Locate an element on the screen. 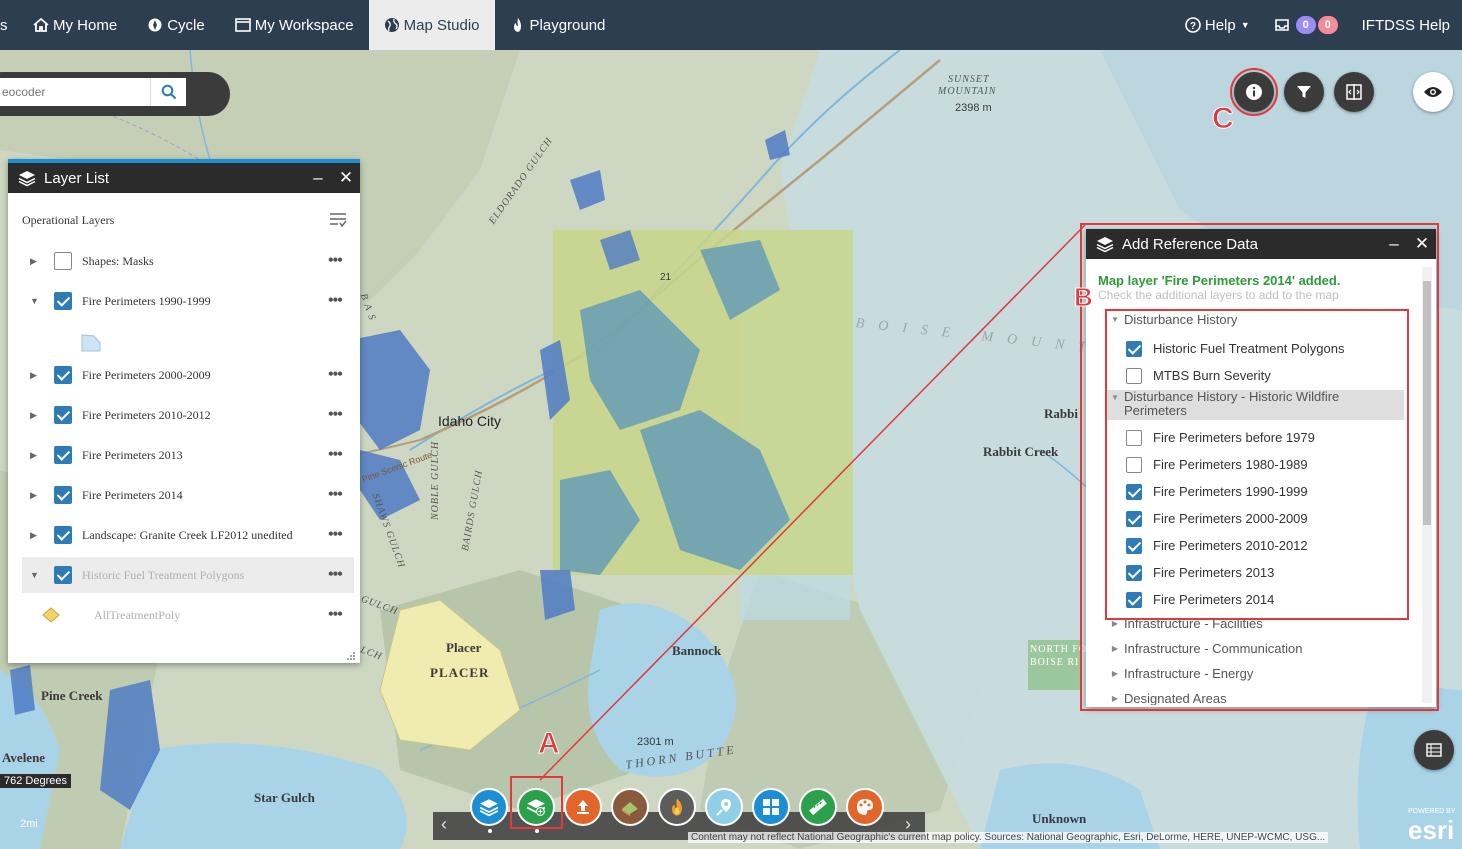 The image size is (1462, 849). nav-notifications: 0 0 is located at coordinates (1306, 25).